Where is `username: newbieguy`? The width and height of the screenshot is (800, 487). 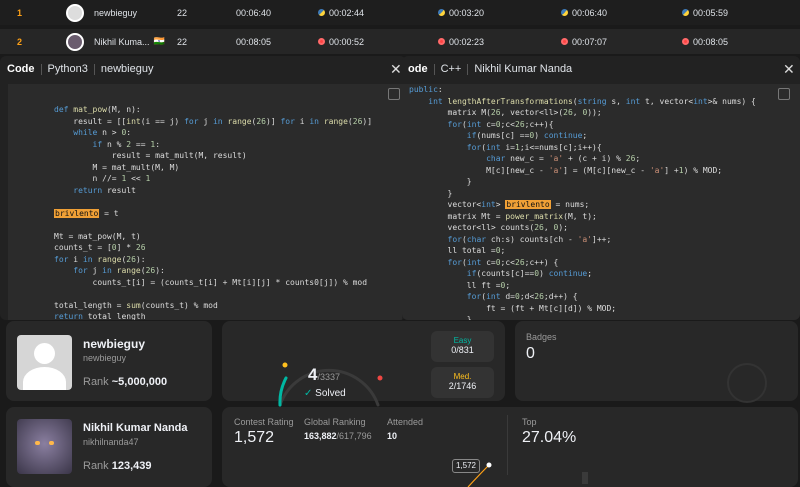 username: newbieguy is located at coordinates (115, 13).